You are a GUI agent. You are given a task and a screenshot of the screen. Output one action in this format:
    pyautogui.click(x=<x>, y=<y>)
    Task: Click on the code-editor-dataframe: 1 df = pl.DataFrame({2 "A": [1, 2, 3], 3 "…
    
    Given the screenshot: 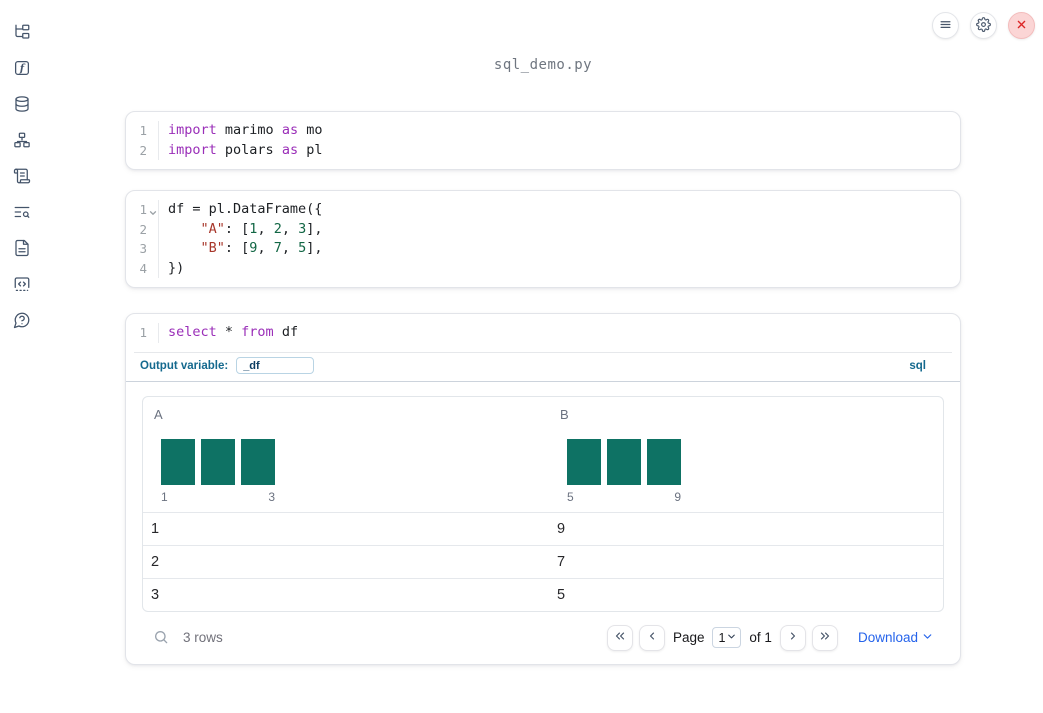 What is the action you would take?
    pyautogui.click(x=543, y=239)
    